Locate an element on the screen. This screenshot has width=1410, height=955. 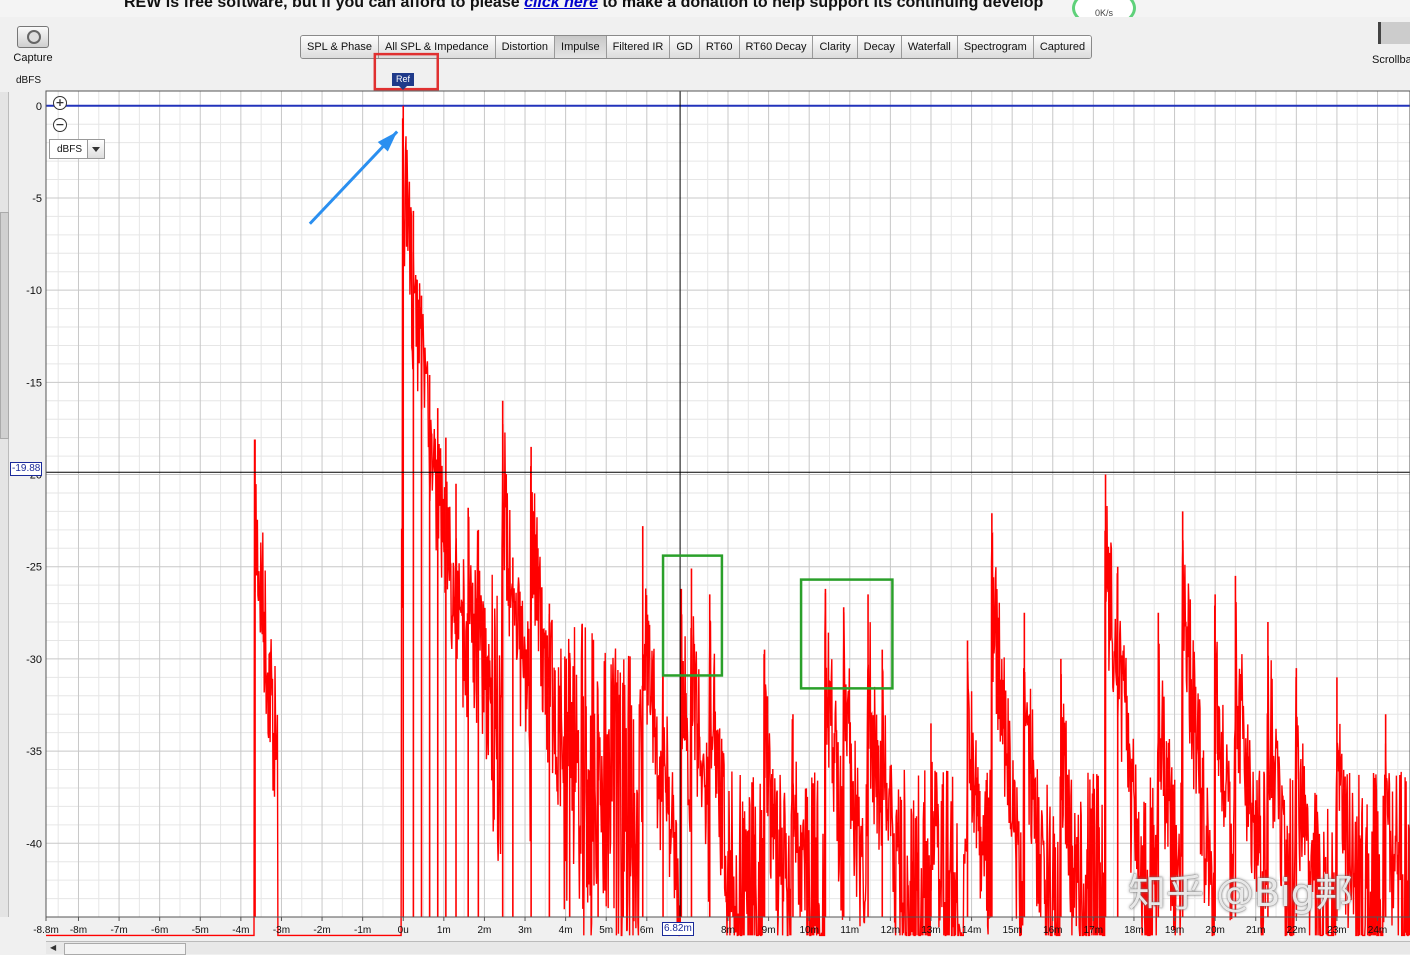
y-tick-label: -35 is located at coordinates (34, 752).